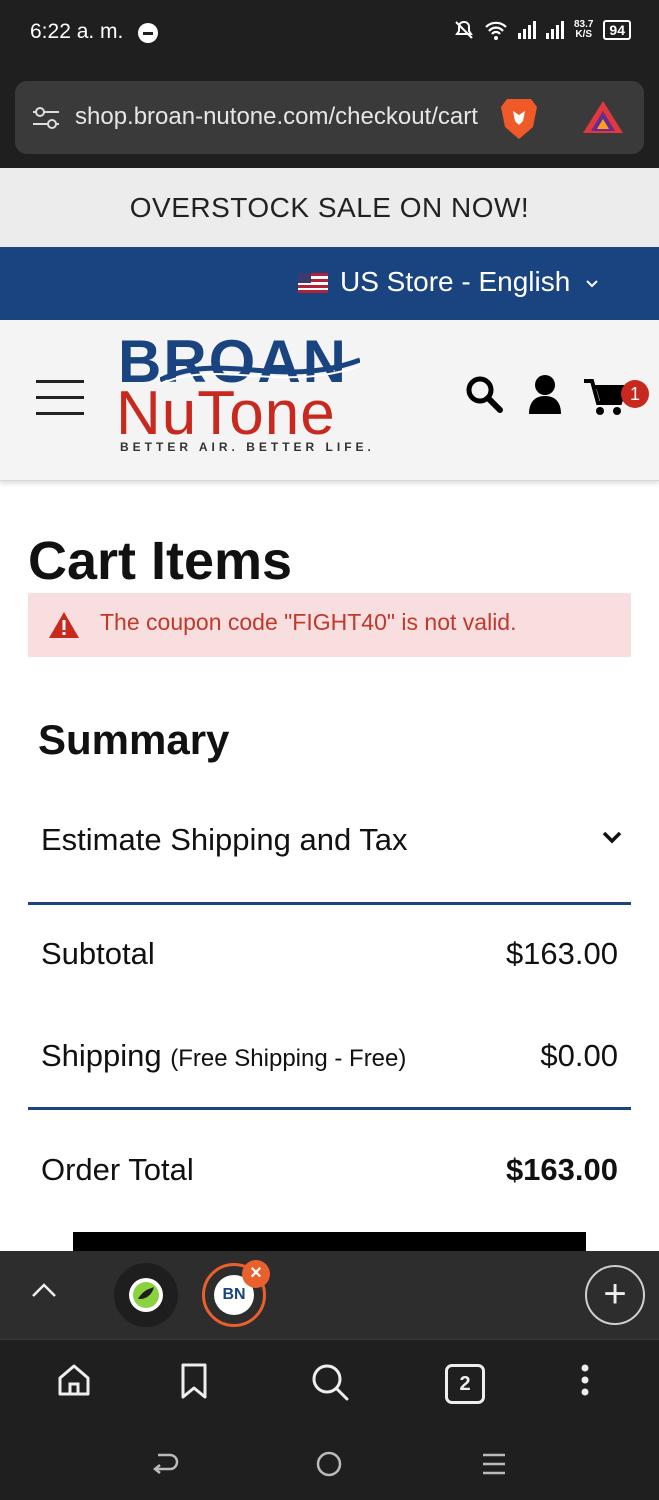 The image size is (659, 1500). I want to click on store-label: US Store - English, so click(455, 282).